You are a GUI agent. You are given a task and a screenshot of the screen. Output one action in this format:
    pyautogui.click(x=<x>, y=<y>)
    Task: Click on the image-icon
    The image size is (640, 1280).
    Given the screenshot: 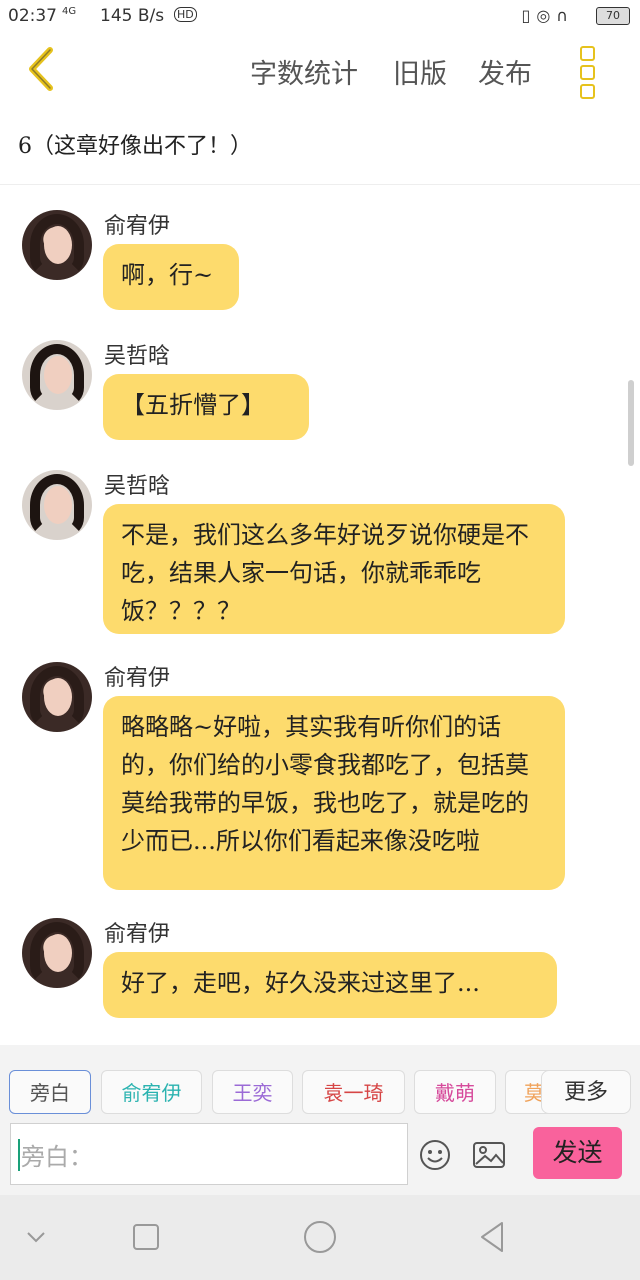 What is the action you would take?
    pyautogui.click(x=489, y=1155)
    